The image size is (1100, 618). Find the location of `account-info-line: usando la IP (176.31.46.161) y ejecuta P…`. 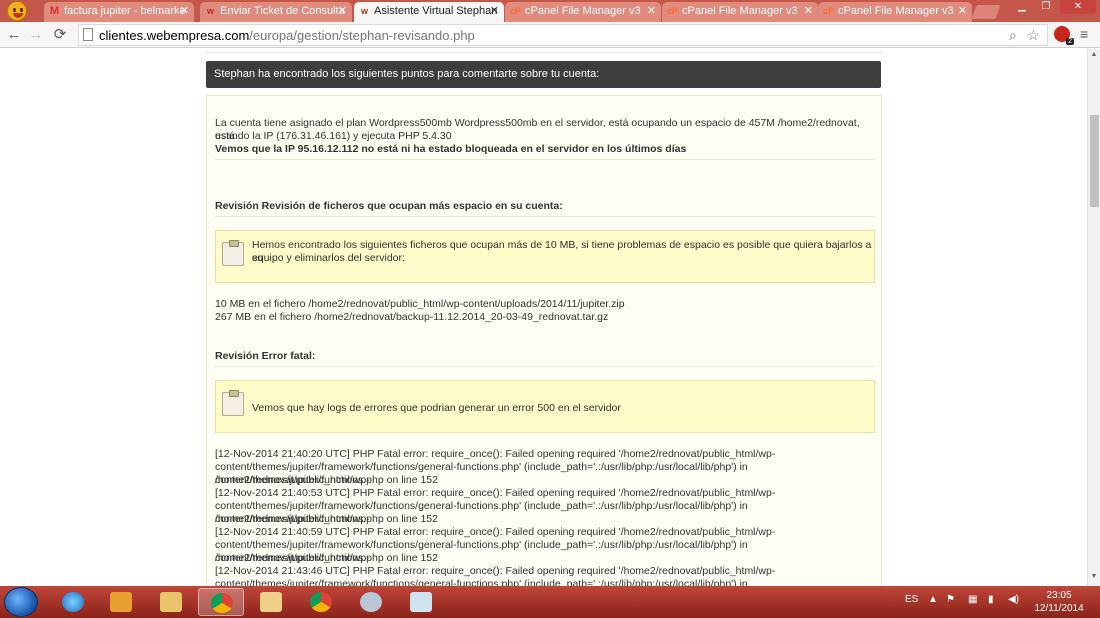

account-info-line: usando la IP (176.31.46.161) y ejecuta P… is located at coordinates (333, 136).